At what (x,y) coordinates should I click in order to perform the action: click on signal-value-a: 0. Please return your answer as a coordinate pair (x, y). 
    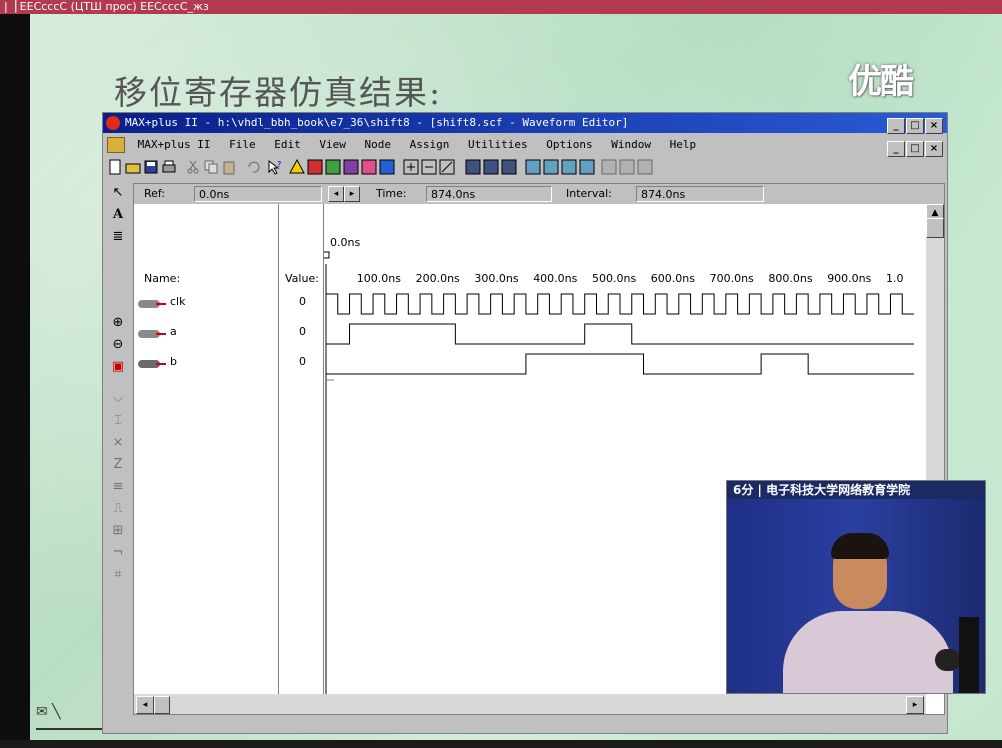
    Looking at the image, I should click on (302, 331).